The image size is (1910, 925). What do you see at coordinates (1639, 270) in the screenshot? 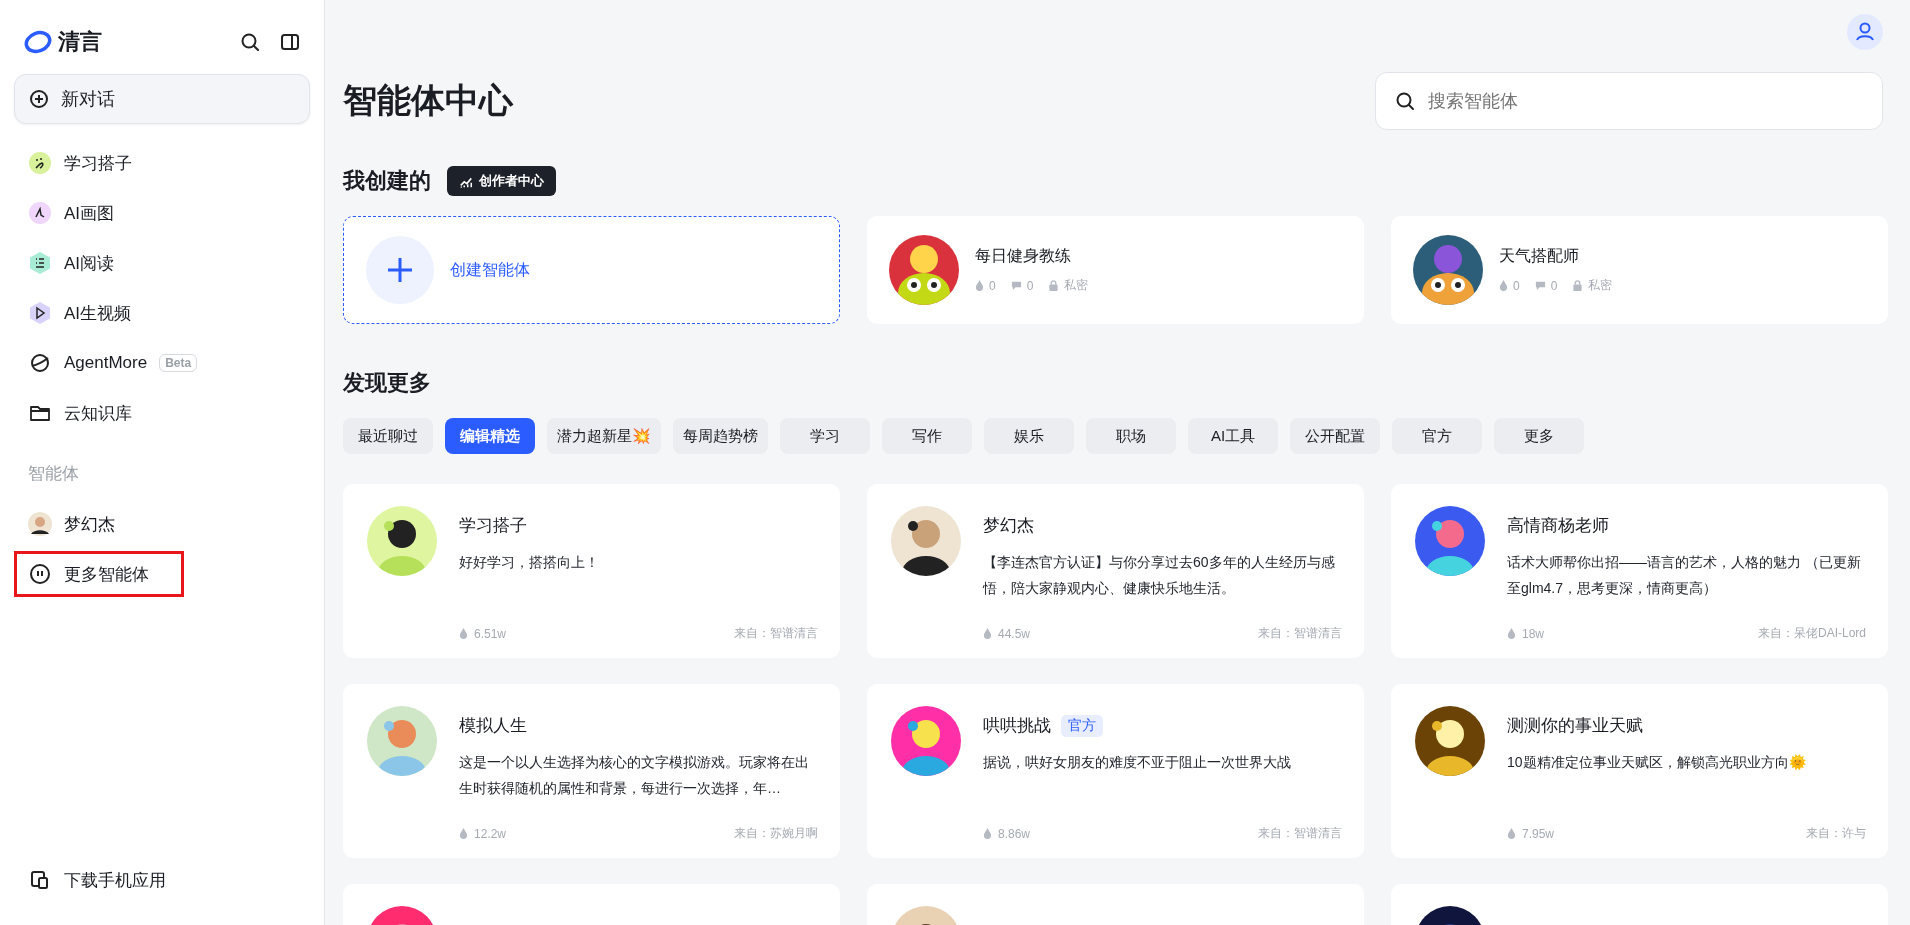
I see `agent-card: 天气搭配师 0 0 私密` at bounding box center [1639, 270].